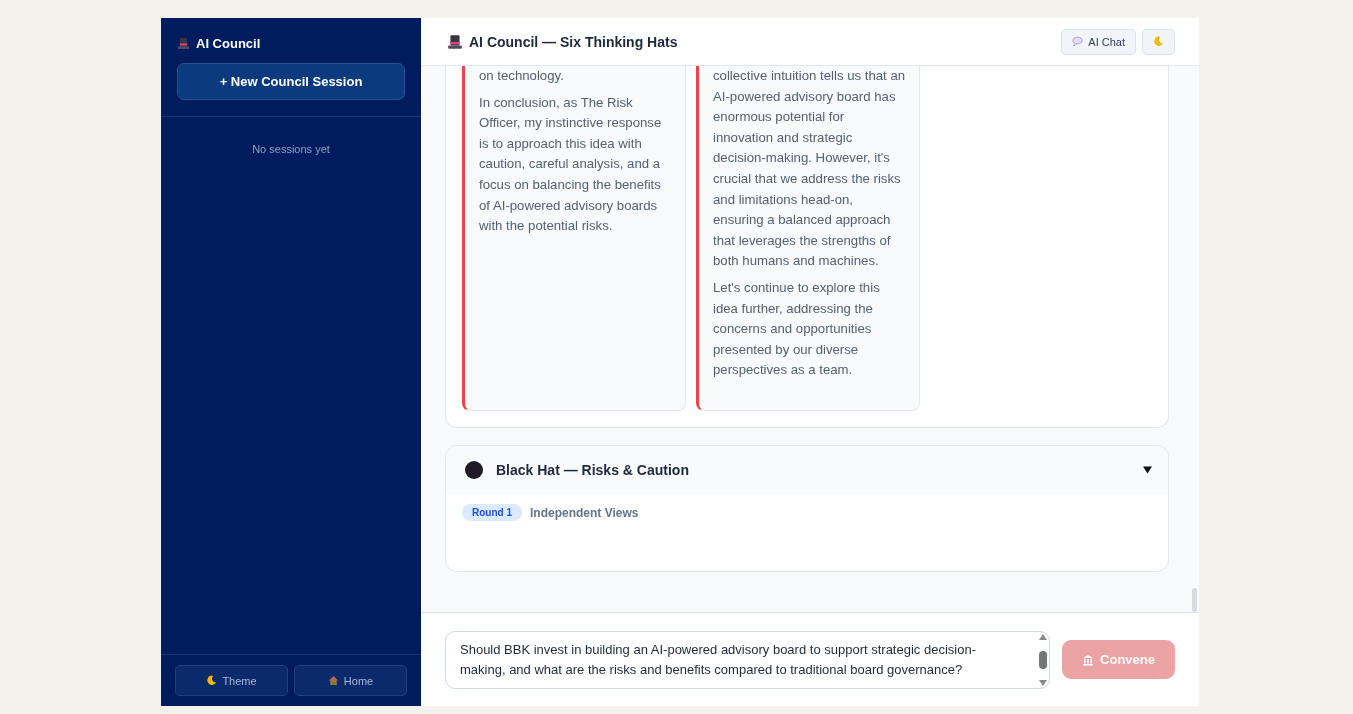  Describe the element at coordinates (807, 470) in the screenshot. I see `hat-section-header: Black Hat — Risks & Caution` at that location.